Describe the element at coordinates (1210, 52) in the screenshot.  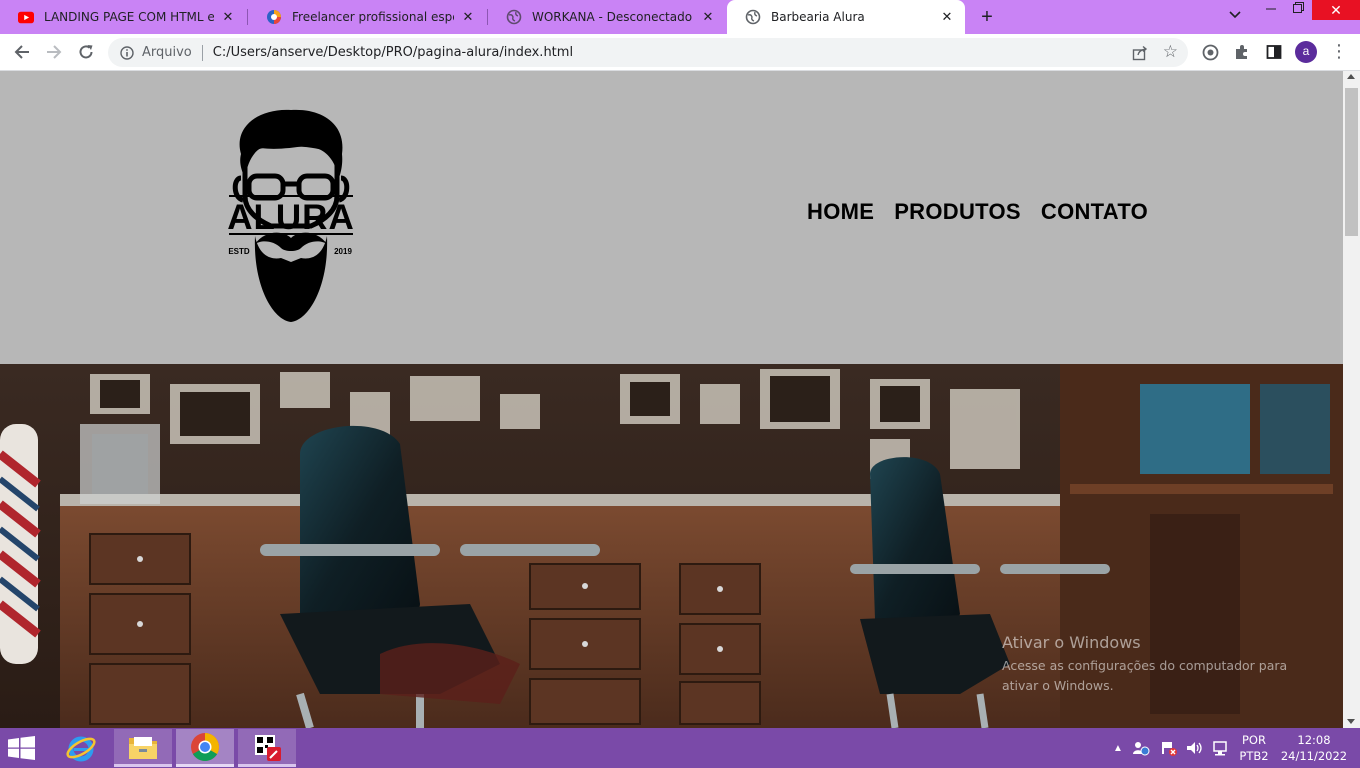
I see `extension-globe-icon` at that location.